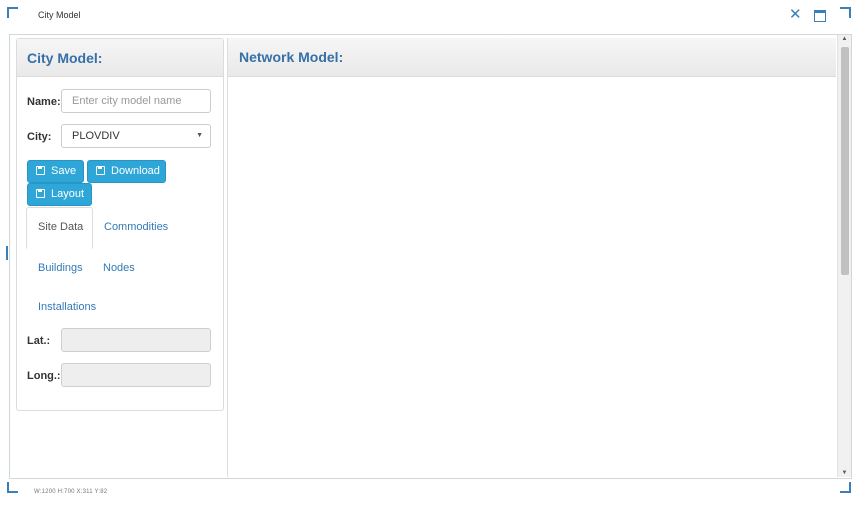 The width and height of the screenshot is (857, 506). I want to click on download-button: Download, so click(126, 171).